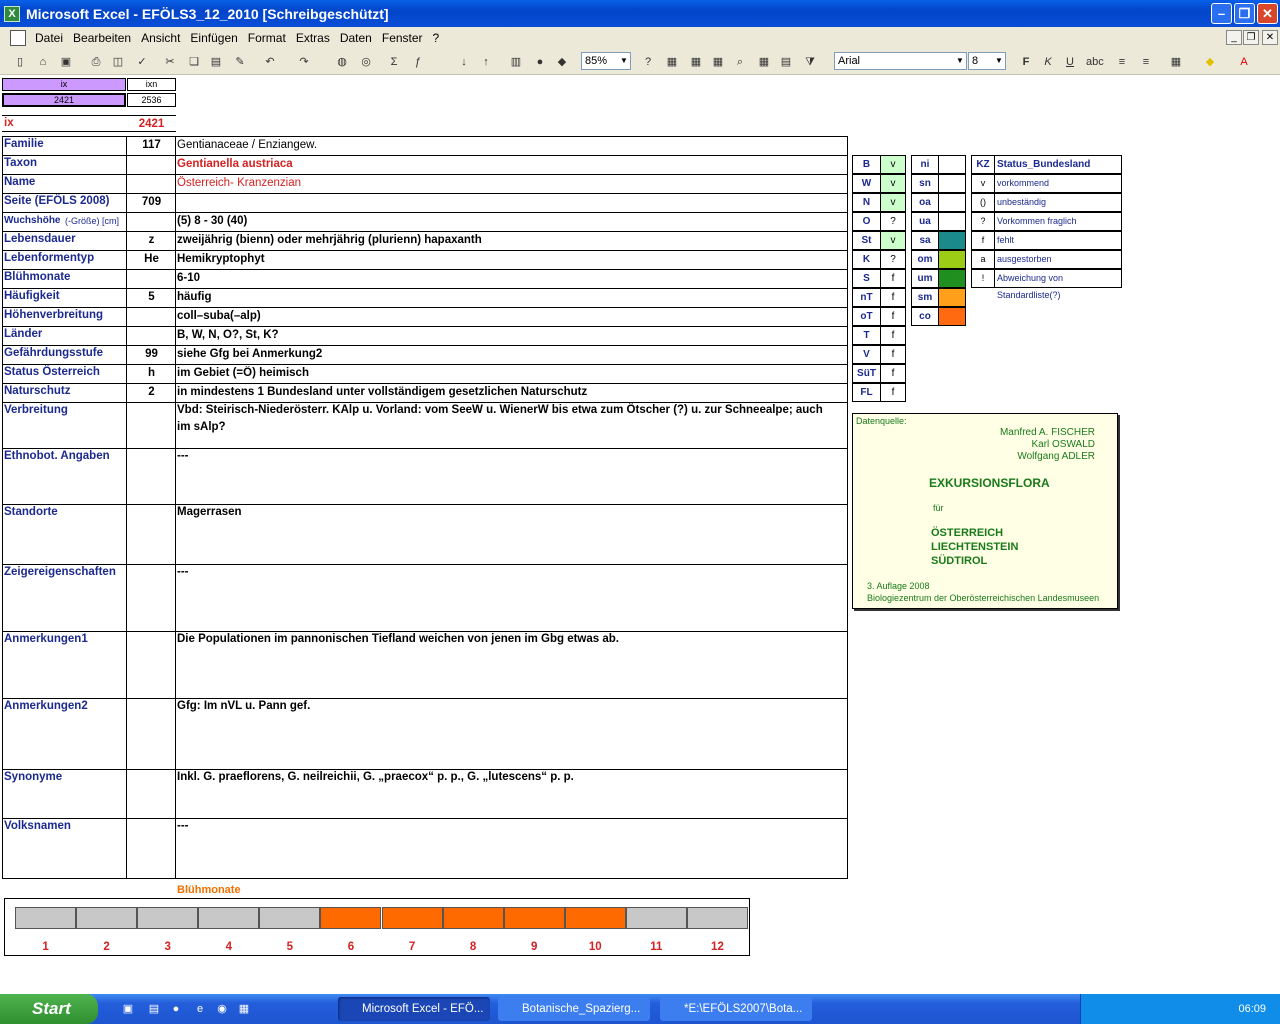  Describe the element at coordinates (43, 62) in the screenshot. I see `open-icon: ⌂` at that location.